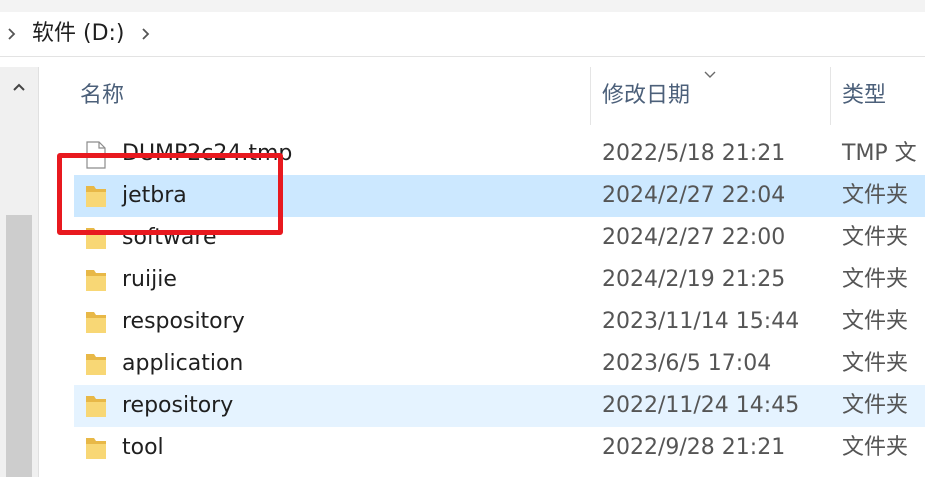  Describe the element at coordinates (149, 280) in the screenshot. I see `file-name: ruijie` at that location.